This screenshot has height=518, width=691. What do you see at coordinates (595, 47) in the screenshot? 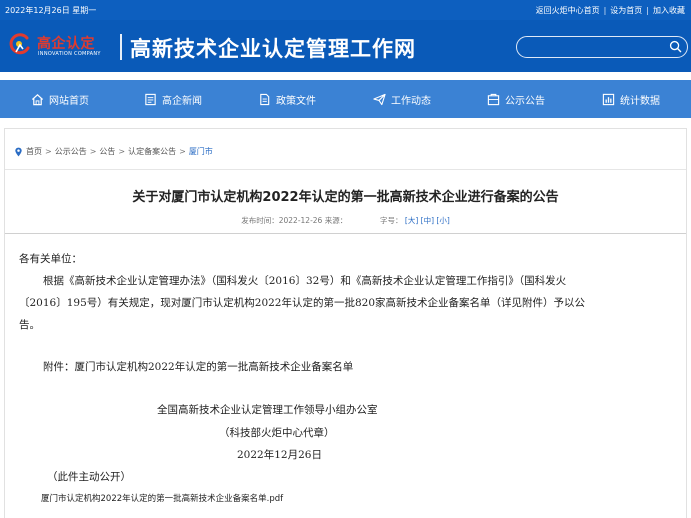
I see `search-input` at bounding box center [595, 47].